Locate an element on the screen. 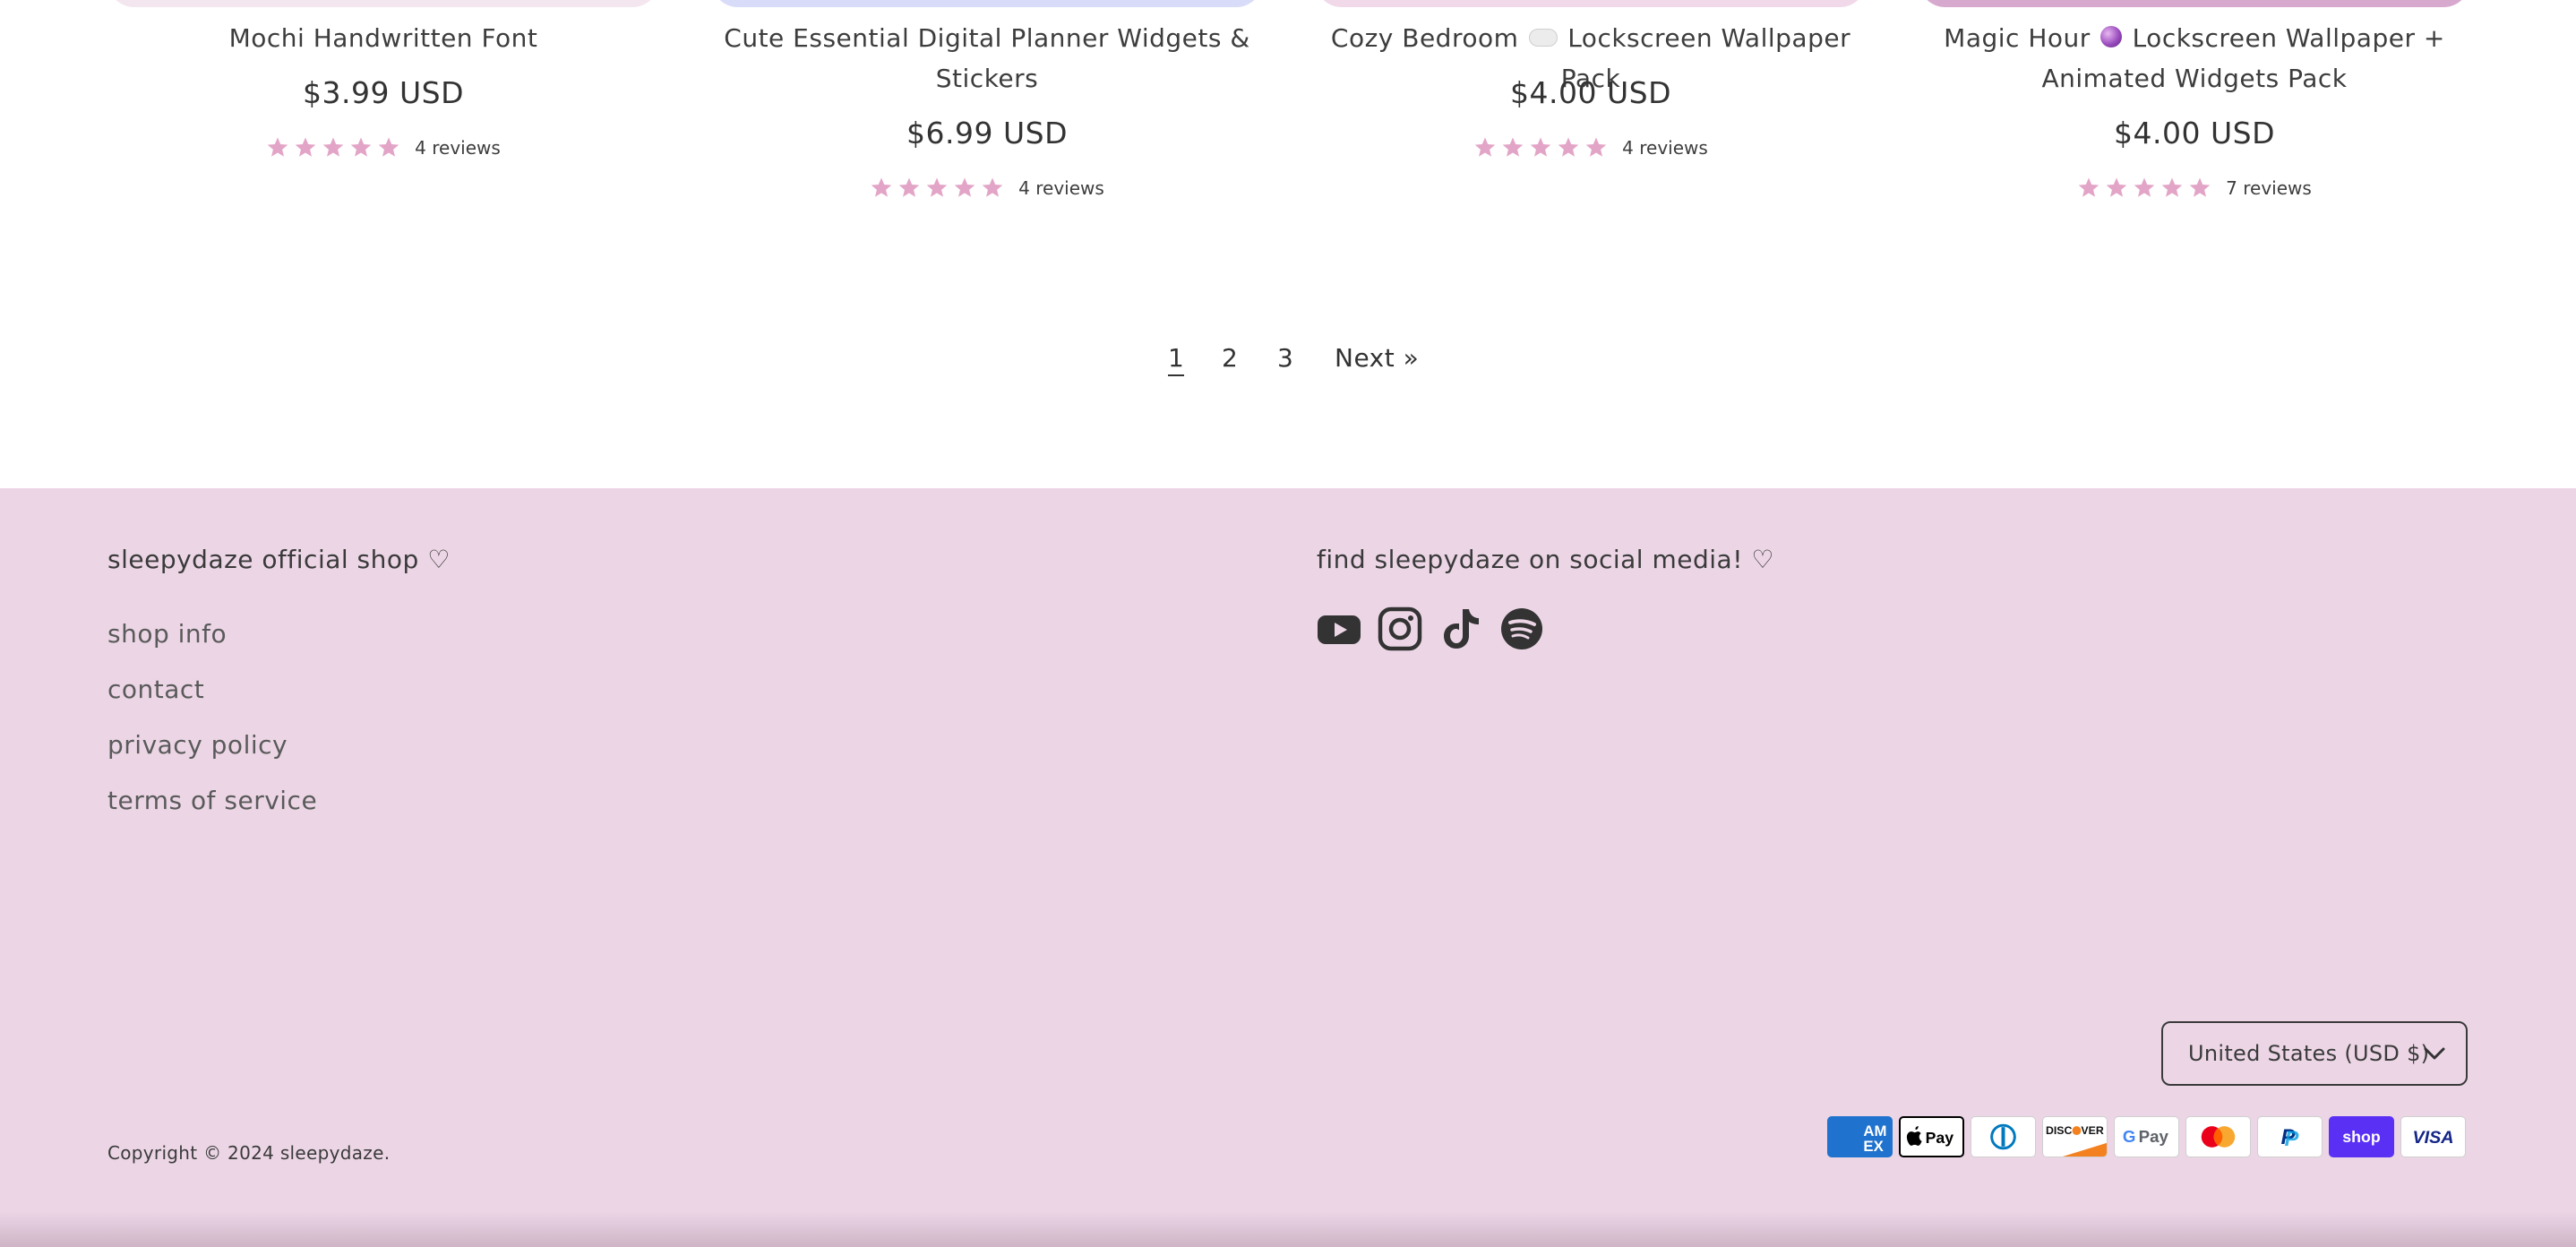 Image resolution: width=2576 pixels, height=1247 pixels. product-price: $3.99 USD is located at coordinates (383, 92).